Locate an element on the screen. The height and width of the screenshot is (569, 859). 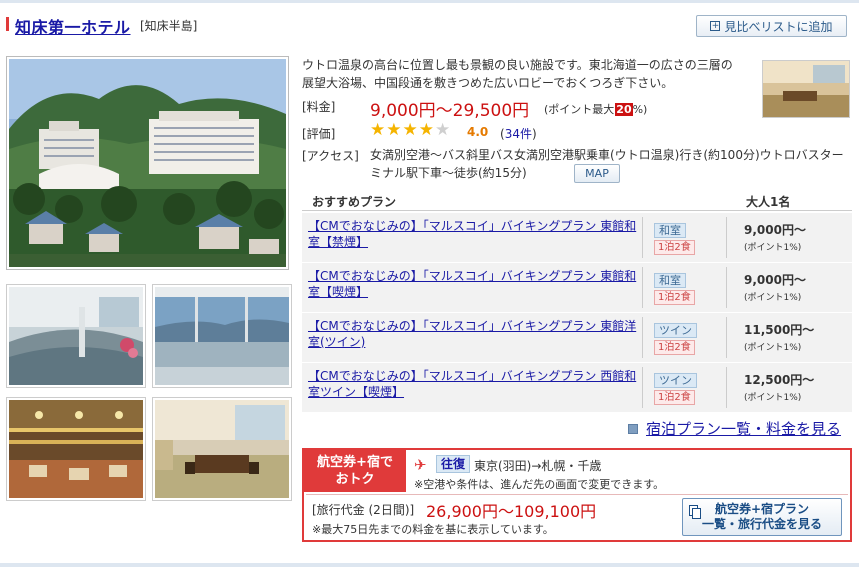
hotel-name-link: 知床第一ホテル is located at coordinates (73, 26).